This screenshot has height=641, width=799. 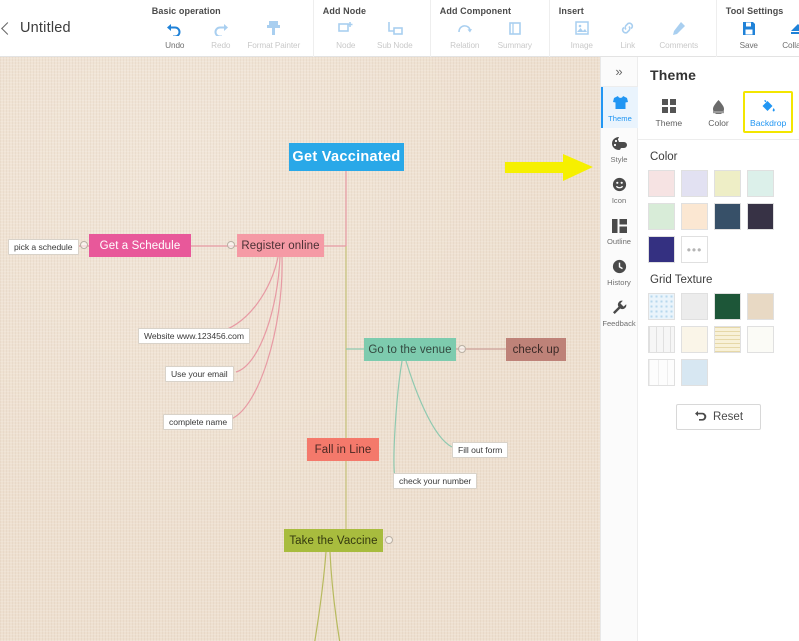 What do you see at coordinates (760, 306) in the screenshot?
I see `texture-swatch-tan-beige` at bounding box center [760, 306].